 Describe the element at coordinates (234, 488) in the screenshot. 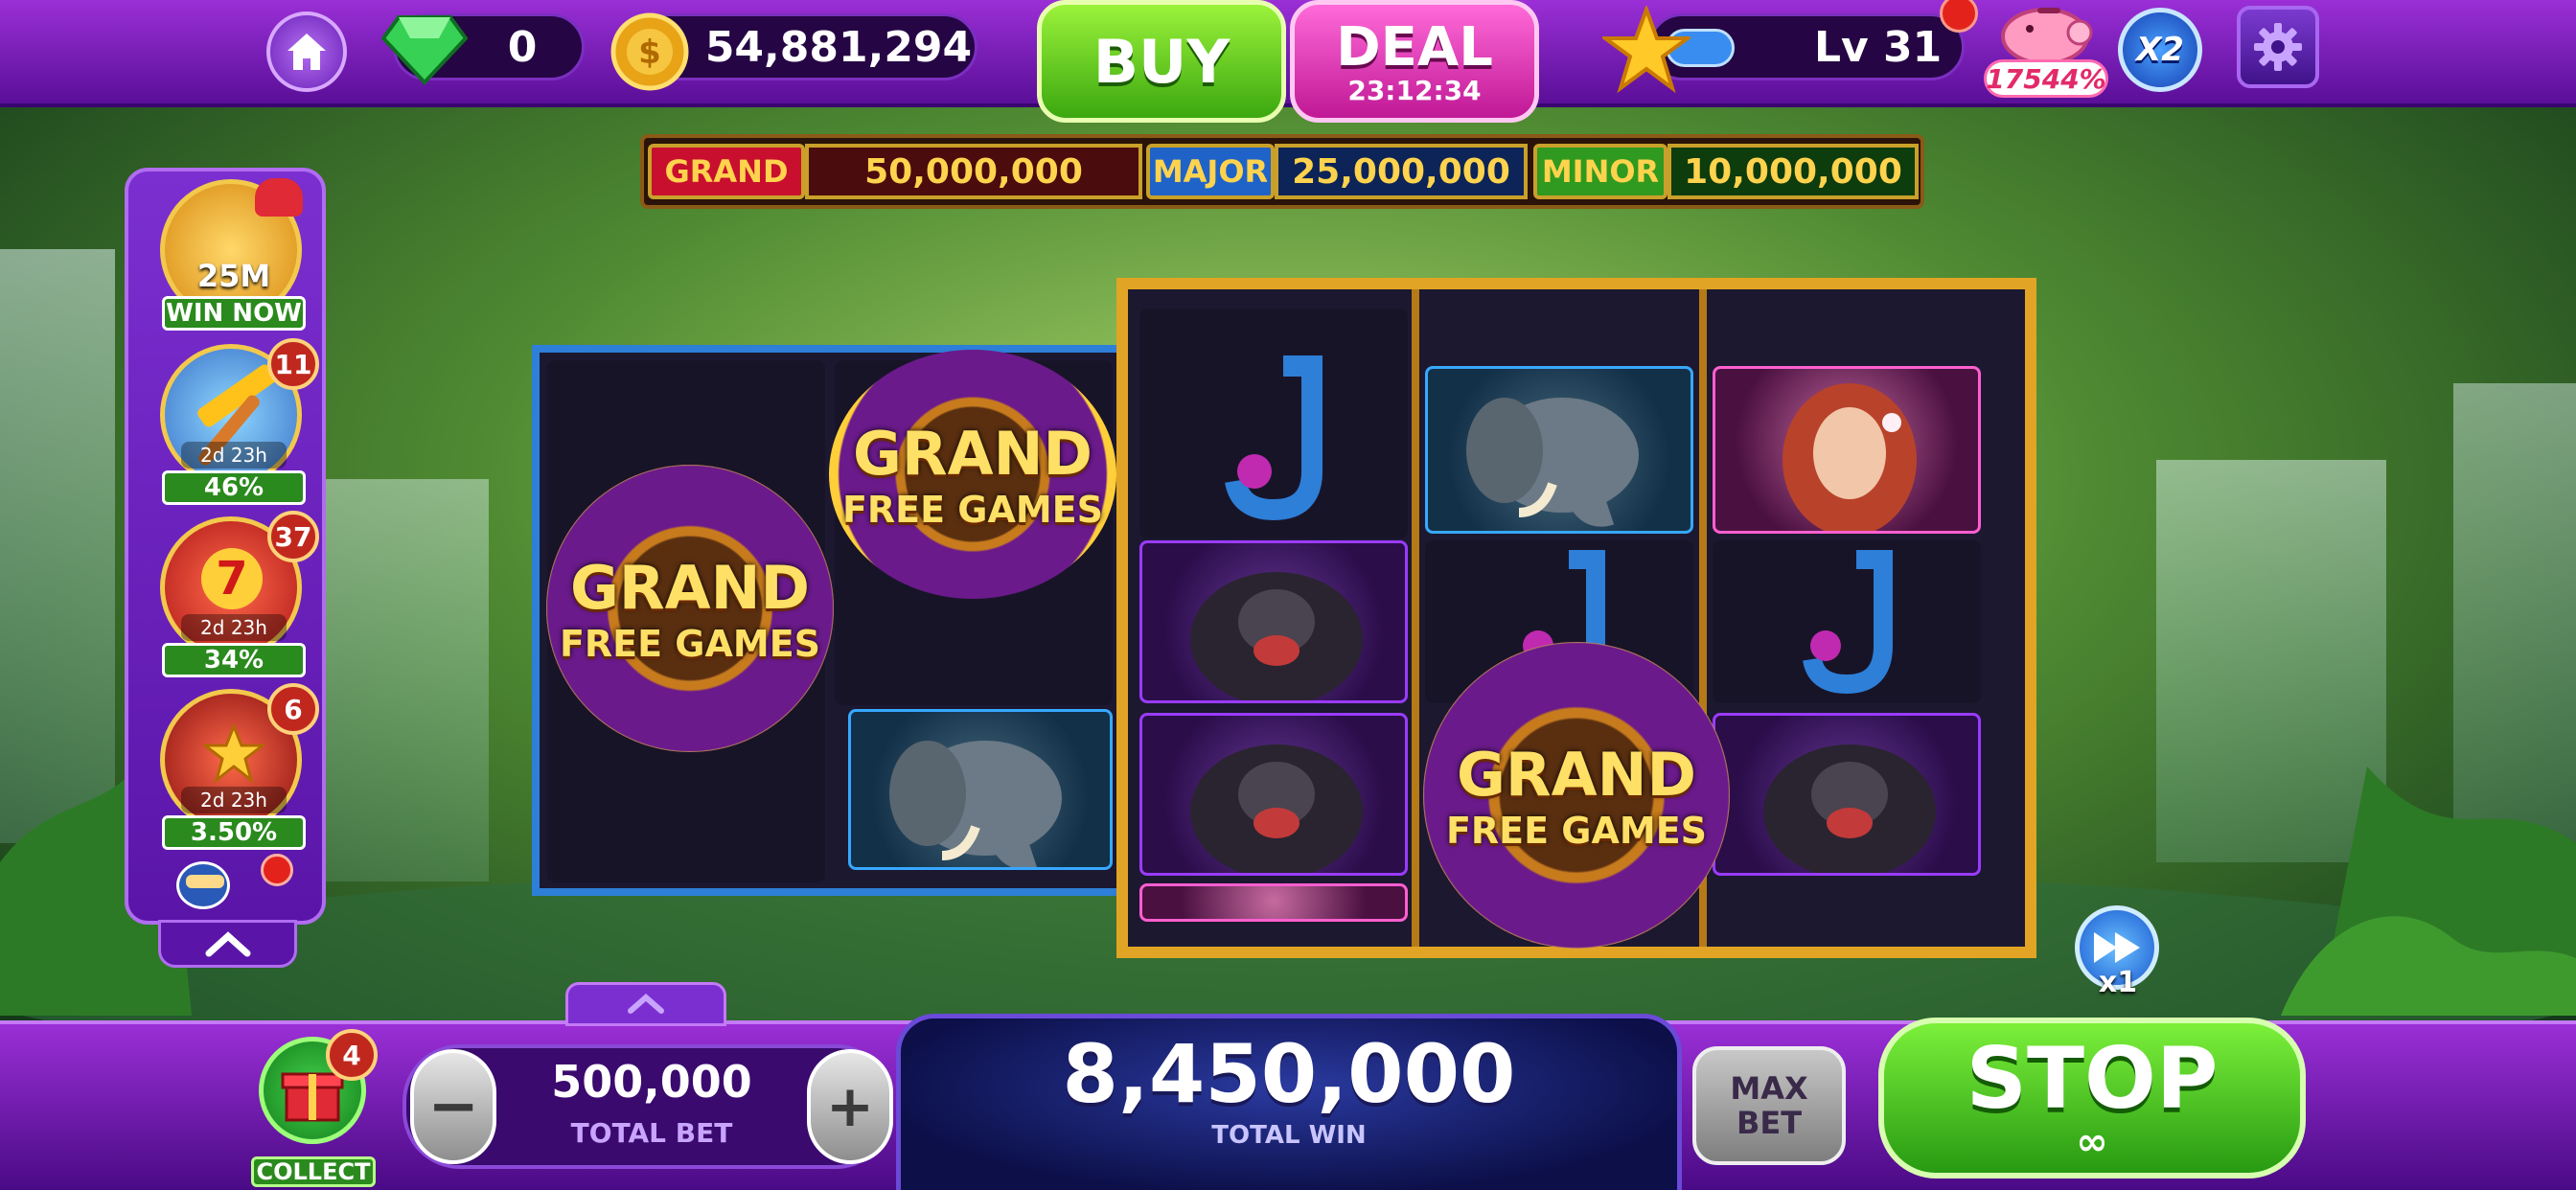

I see `pickaxe-progress: 46%` at that location.